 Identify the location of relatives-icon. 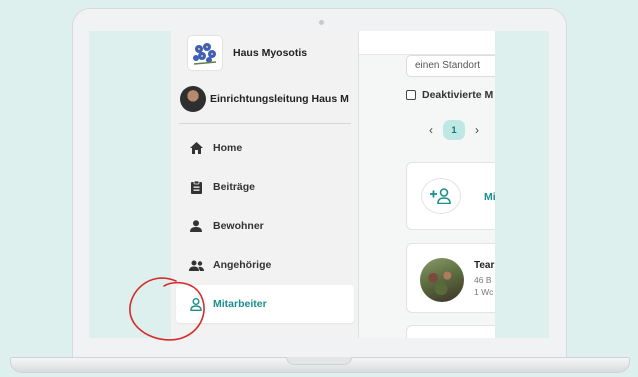
(196, 265).